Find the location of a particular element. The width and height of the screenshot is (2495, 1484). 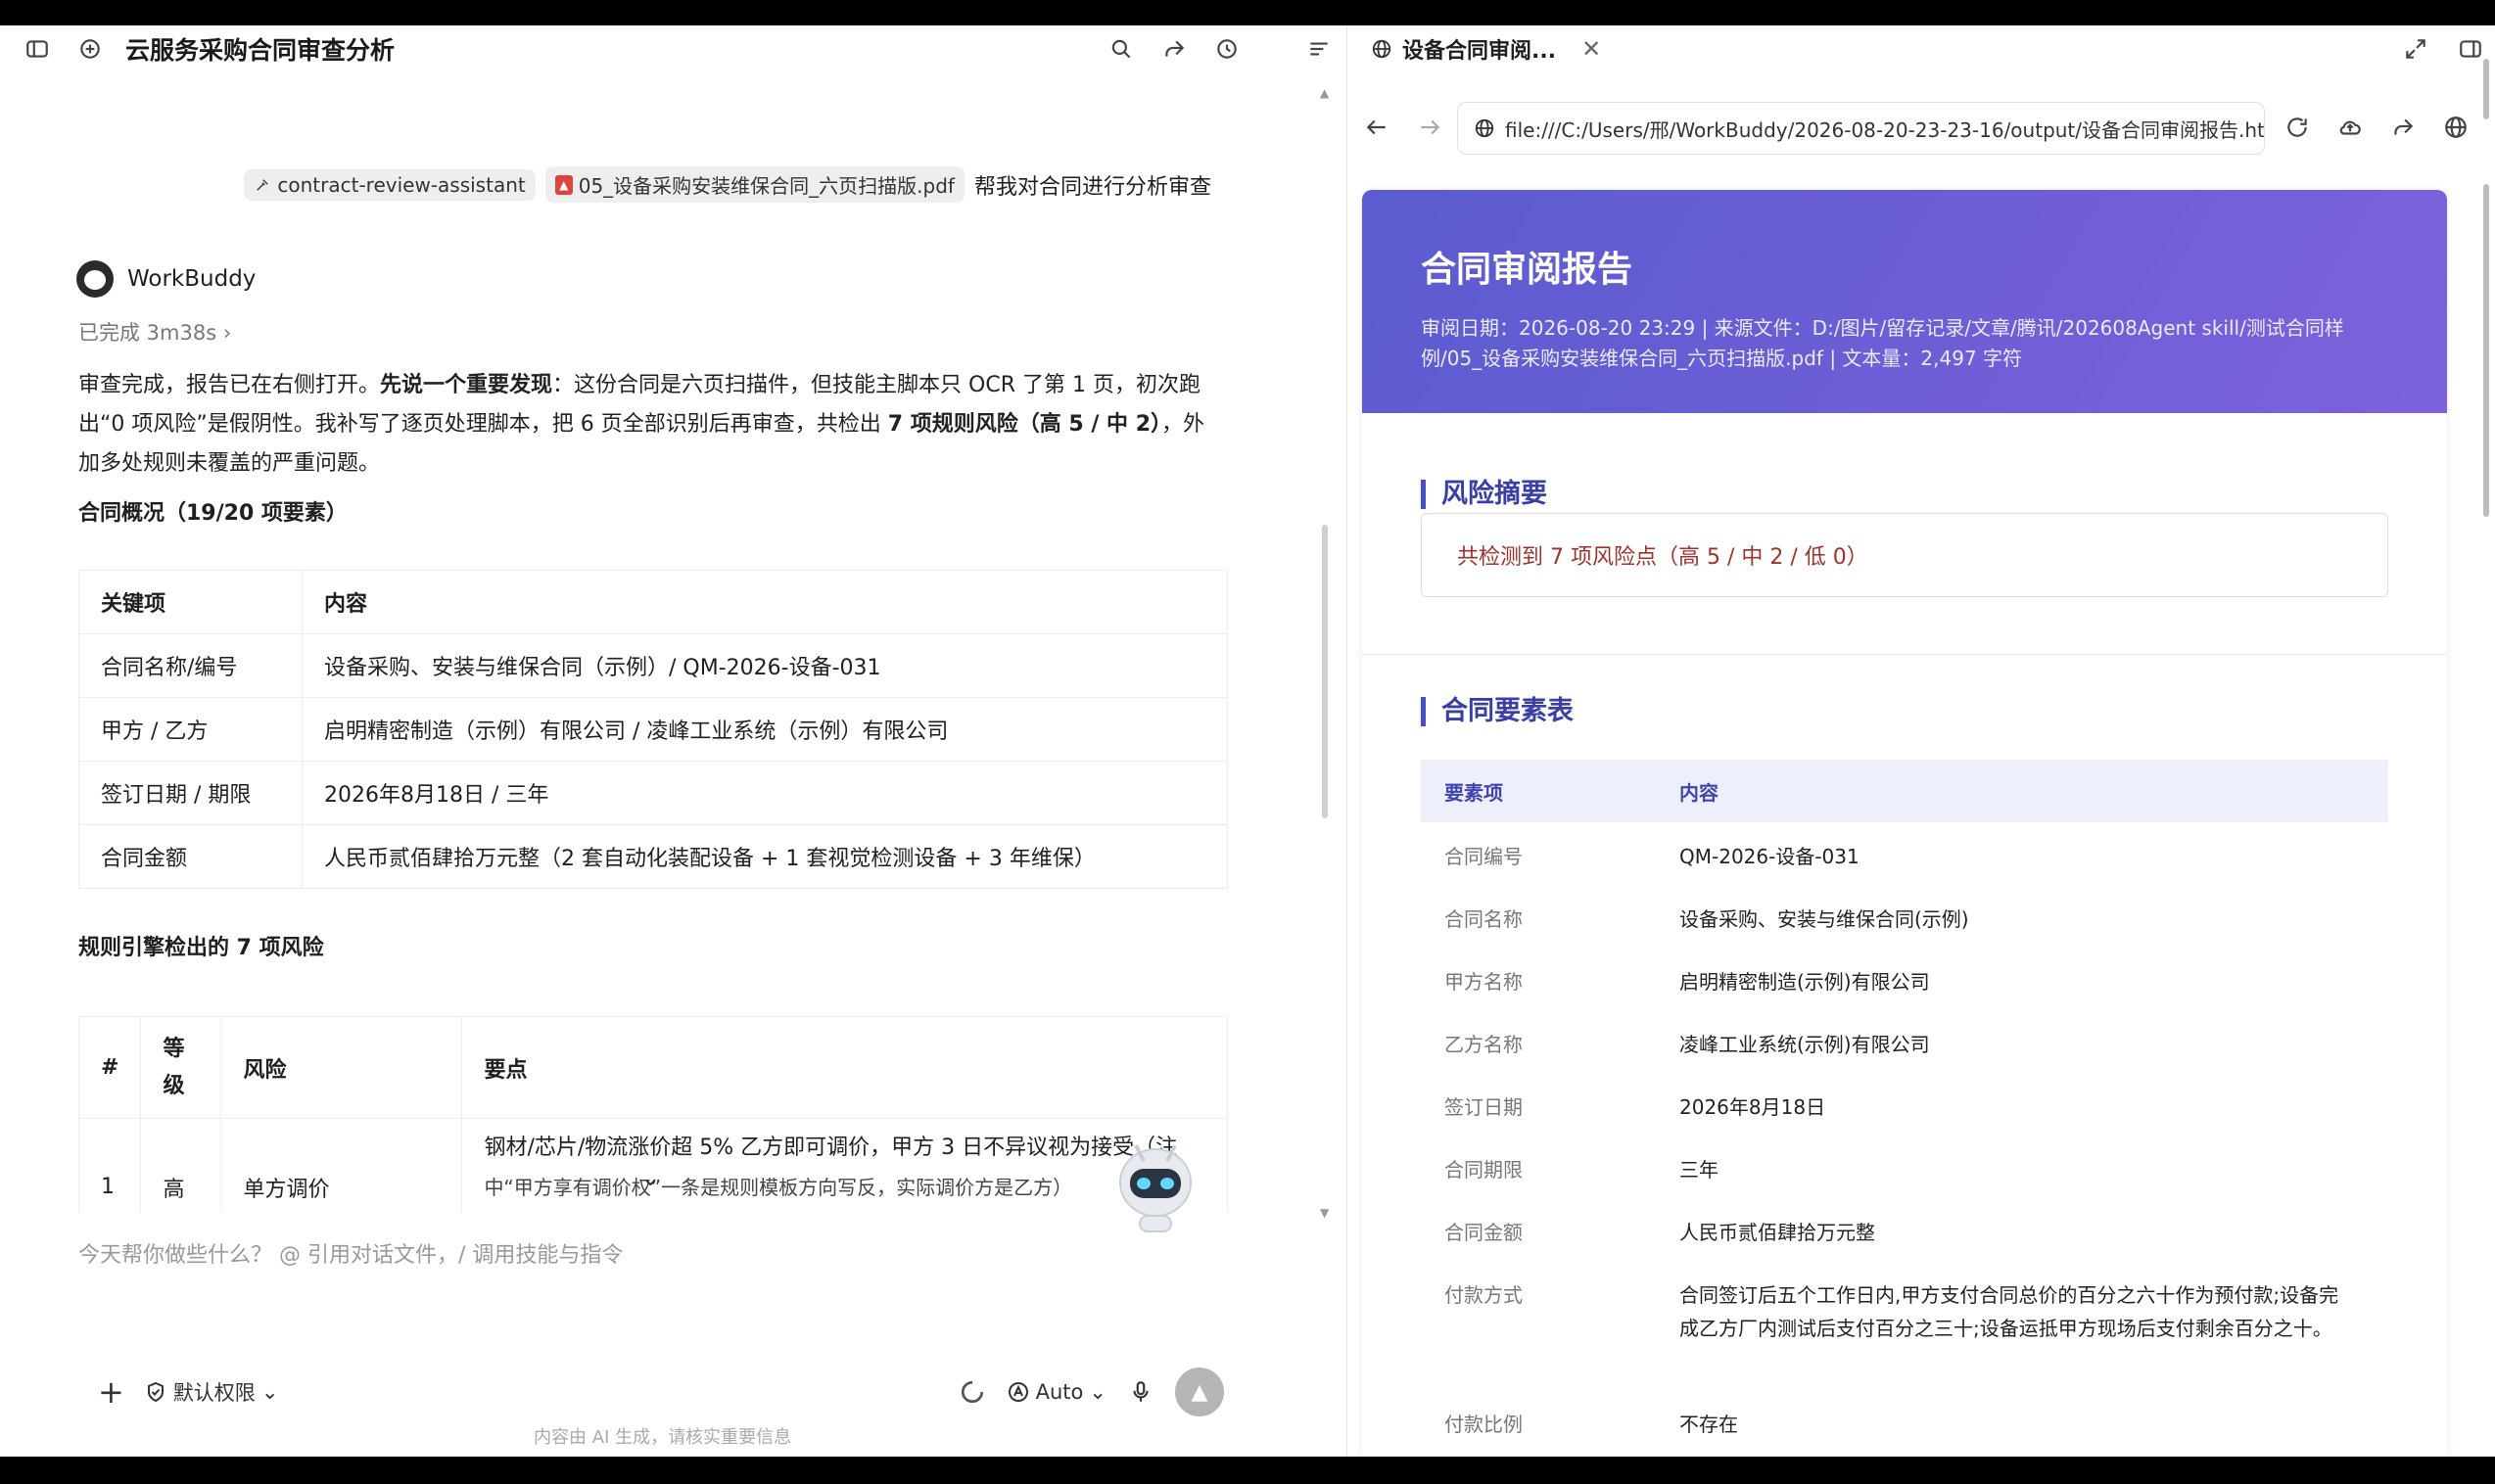

chat-scrollbar is located at coordinates (1325, 671).